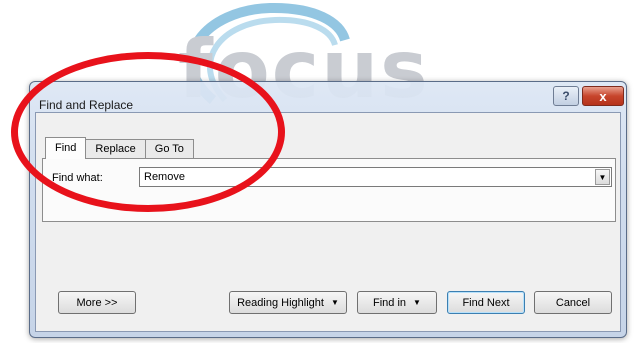 The height and width of the screenshot is (343, 635). Describe the element at coordinates (66, 148) in the screenshot. I see `tab-find: Find` at that location.